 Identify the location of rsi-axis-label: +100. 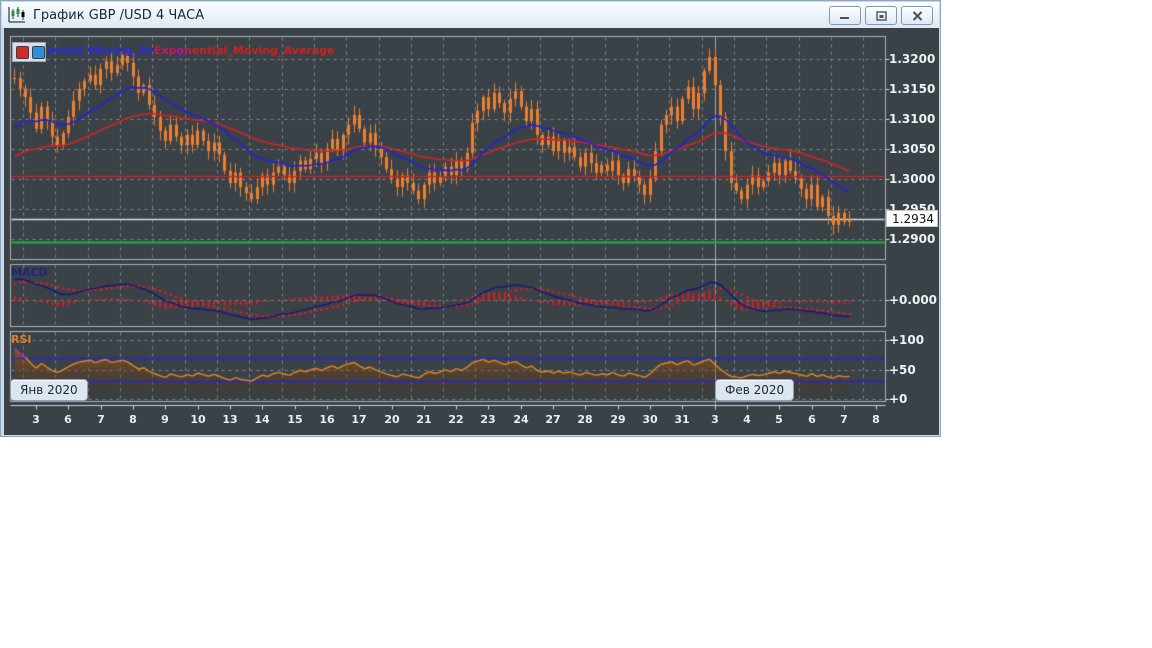
(907, 340).